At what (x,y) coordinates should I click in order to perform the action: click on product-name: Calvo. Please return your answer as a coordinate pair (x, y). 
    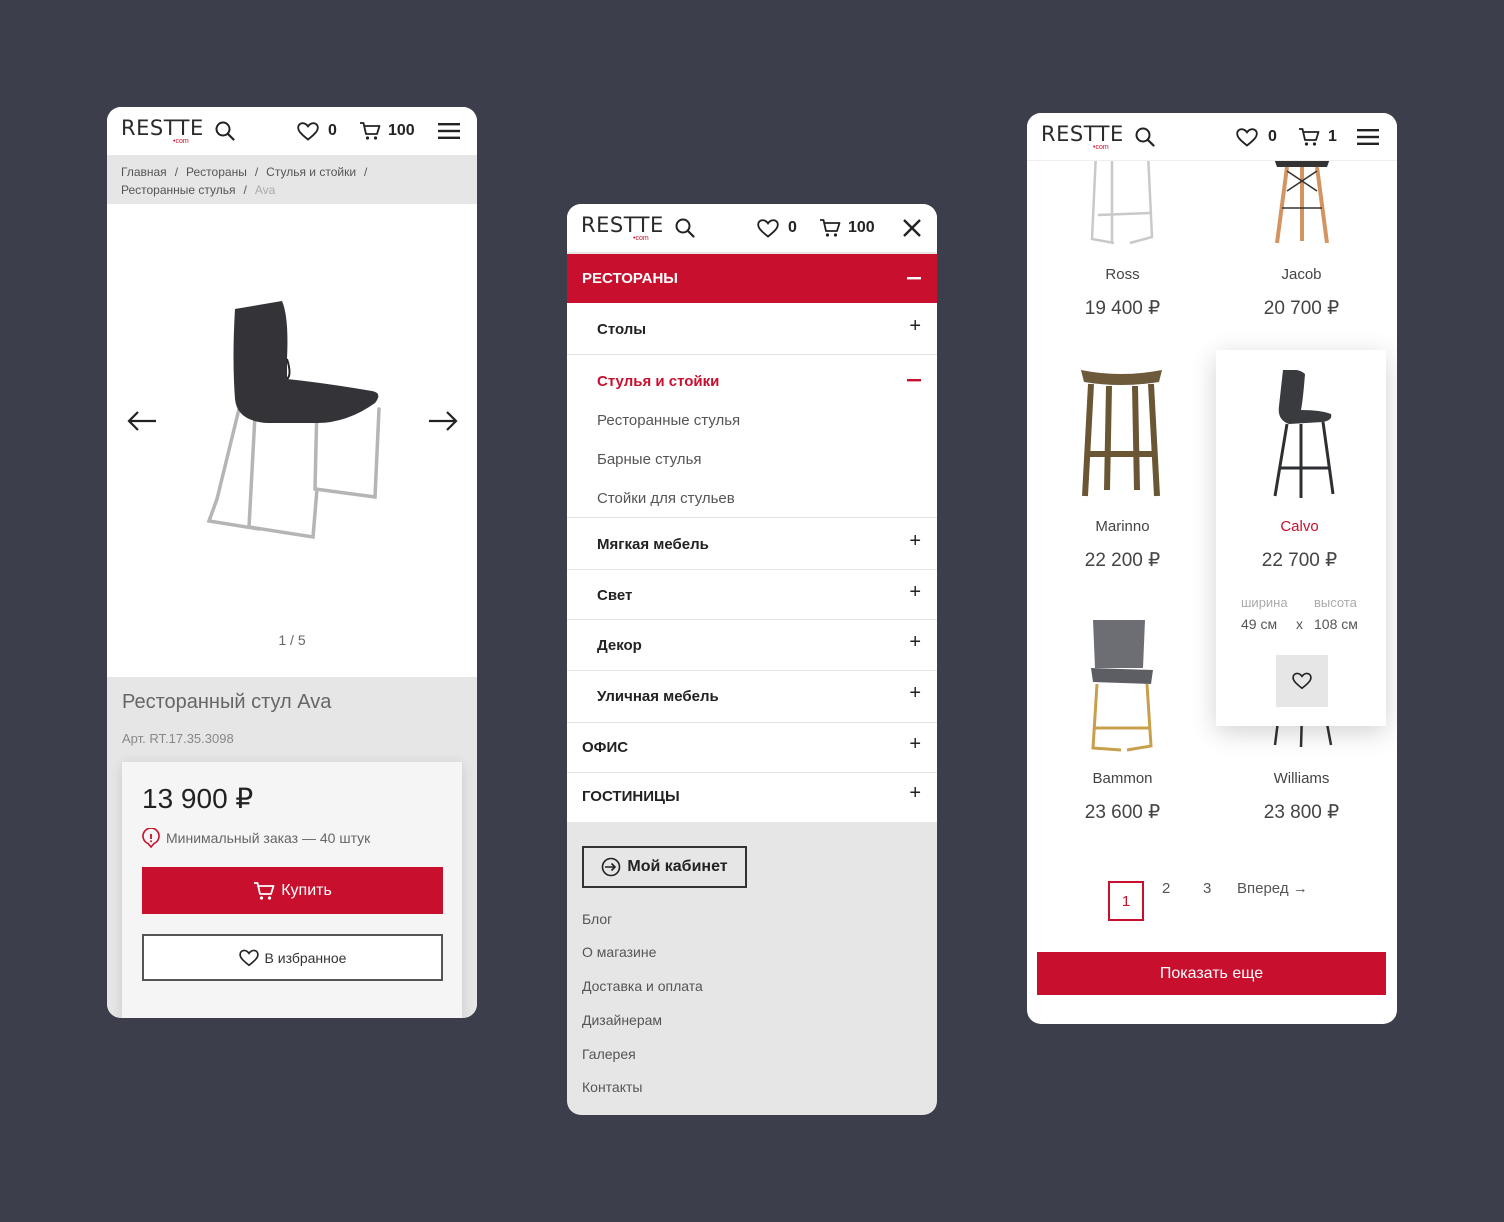
    Looking at the image, I should click on (1299, 526).